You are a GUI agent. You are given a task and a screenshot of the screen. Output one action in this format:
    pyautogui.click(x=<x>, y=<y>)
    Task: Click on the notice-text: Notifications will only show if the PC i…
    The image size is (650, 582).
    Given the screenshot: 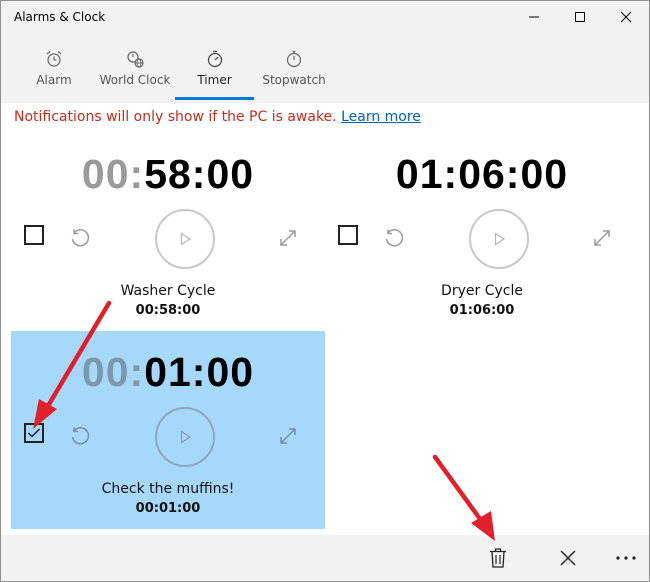 What is the action you would take?
    pyautogui.click(x=175, y=117)
    